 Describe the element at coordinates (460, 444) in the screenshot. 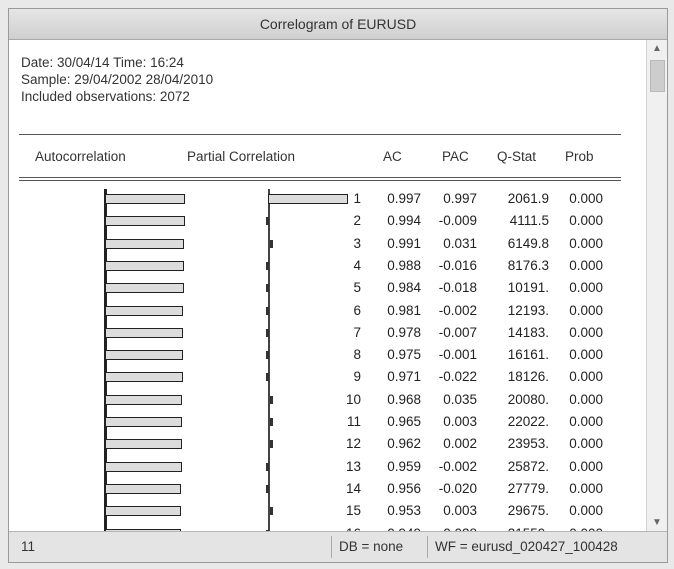

I see `pac-cell: 0.002` at that location.